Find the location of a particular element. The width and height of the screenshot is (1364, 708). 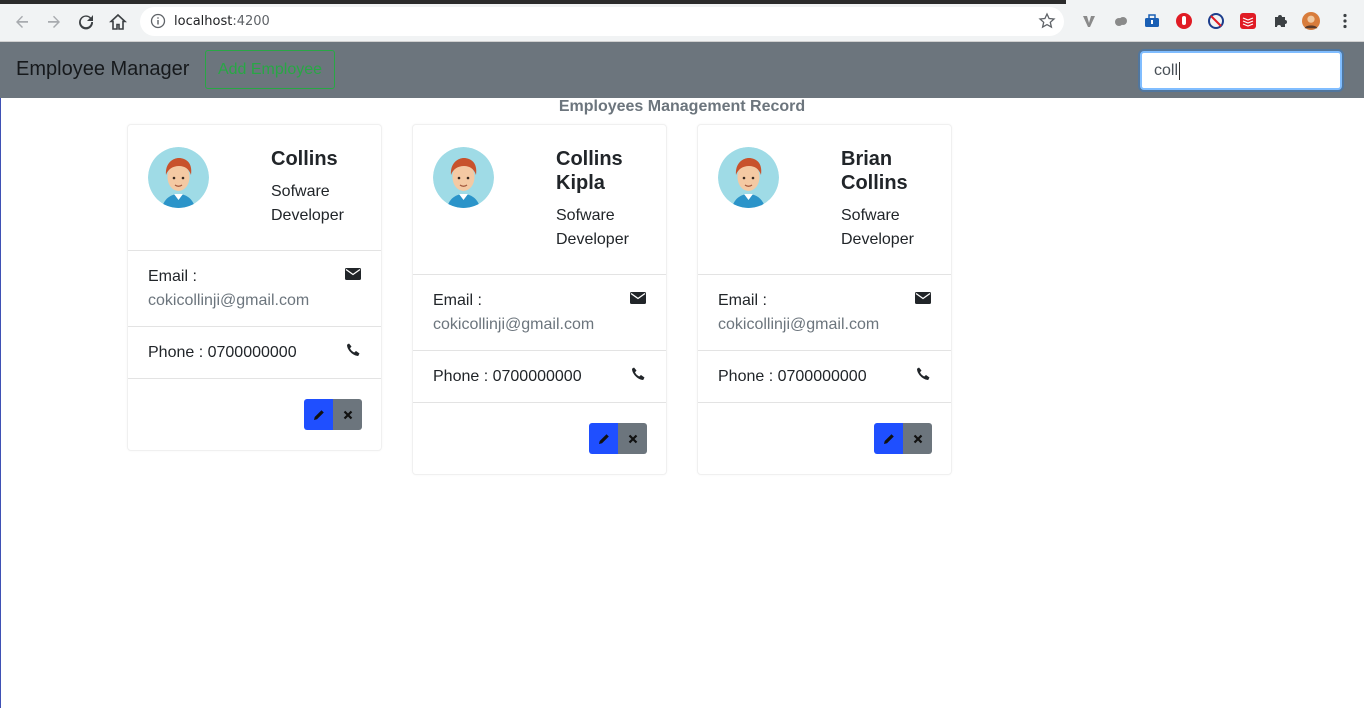

employee-name: Brian Collins is located at coordinates (874, 171).